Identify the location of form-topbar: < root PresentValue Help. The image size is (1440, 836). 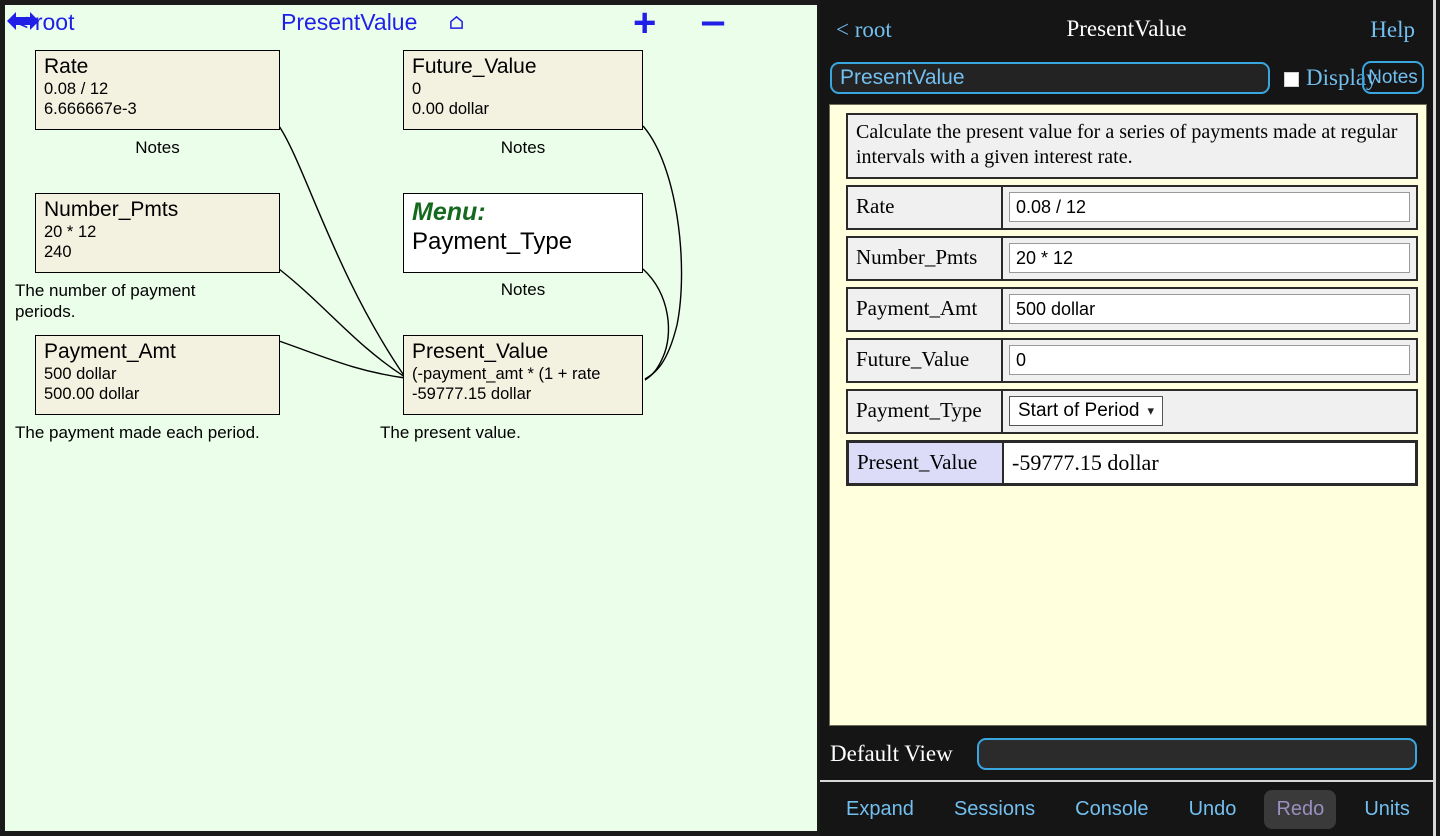
(1126, 30).